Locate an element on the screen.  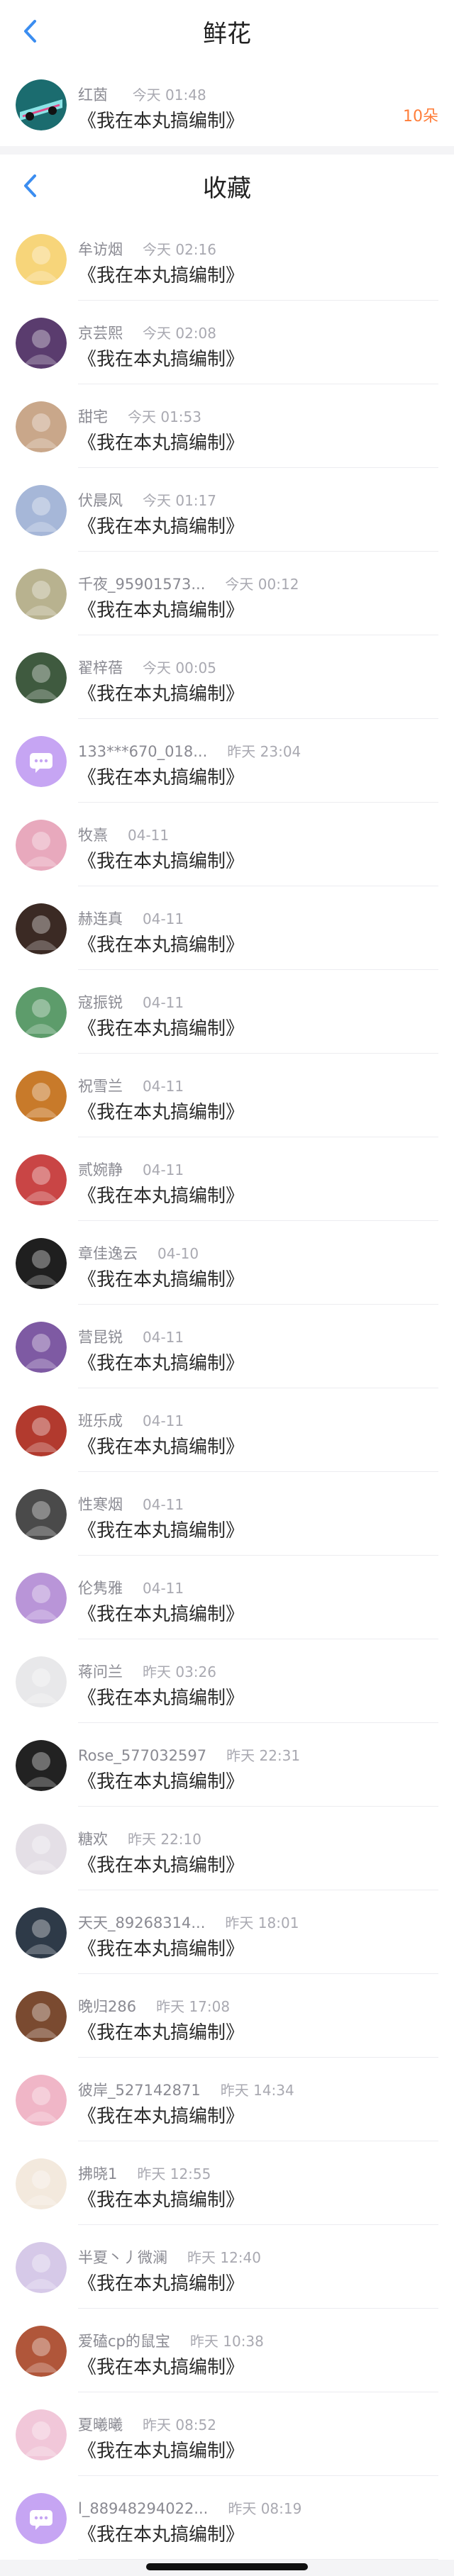
list-item: 爱磕cp的鼠宝 昨天 10:38 《我在本丸搞编制》 is located at coordinates (227, 2350).